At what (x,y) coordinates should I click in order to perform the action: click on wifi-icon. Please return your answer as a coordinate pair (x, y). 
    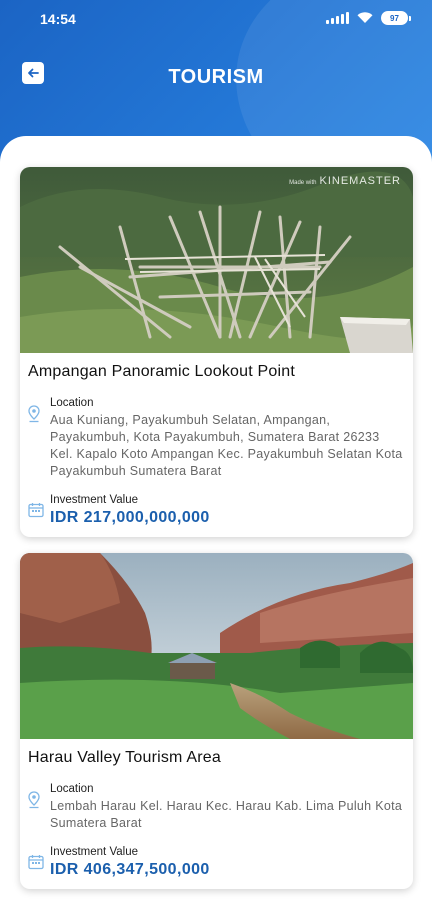
    Looking at the image, I should click on (365, 18).